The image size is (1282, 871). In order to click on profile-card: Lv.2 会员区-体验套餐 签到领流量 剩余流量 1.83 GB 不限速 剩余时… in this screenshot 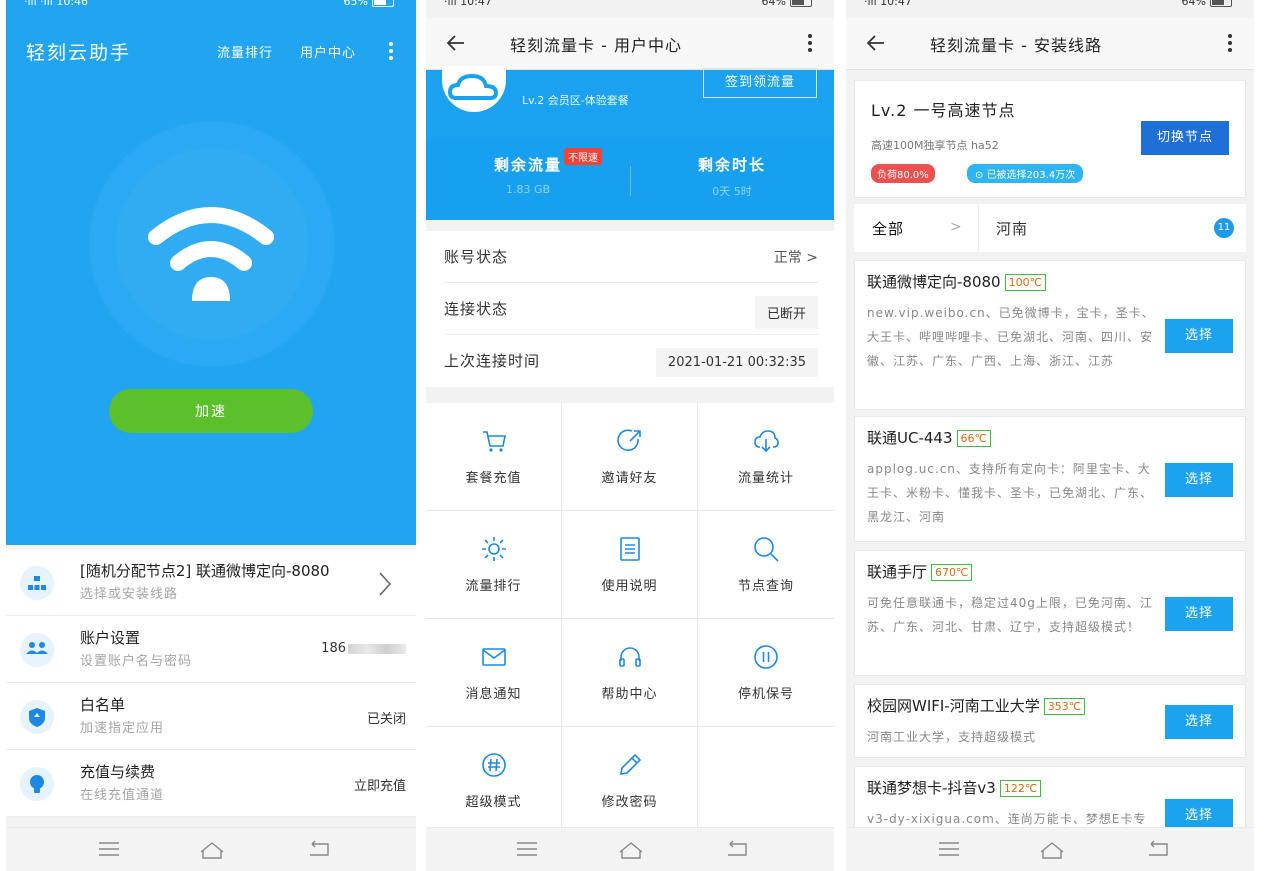, I will do `click(630, 143)`.